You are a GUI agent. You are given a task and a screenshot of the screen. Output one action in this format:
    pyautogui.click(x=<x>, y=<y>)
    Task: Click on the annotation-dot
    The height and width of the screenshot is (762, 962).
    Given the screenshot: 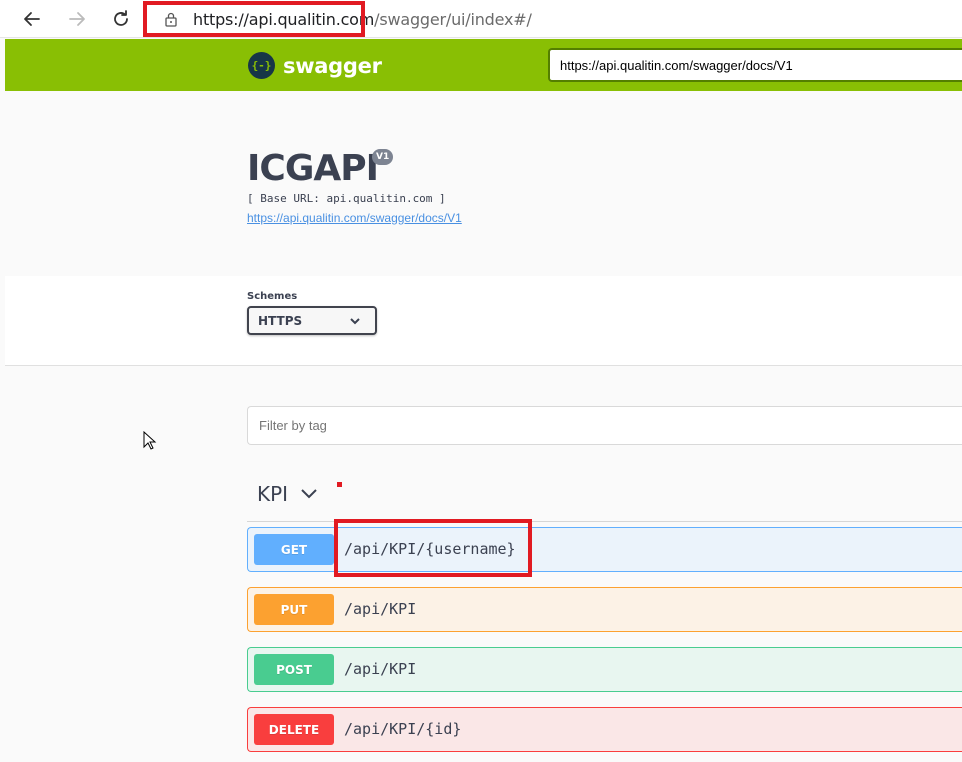 What is the action you would take?
    pyautogui.click(x=339, y=484)
    